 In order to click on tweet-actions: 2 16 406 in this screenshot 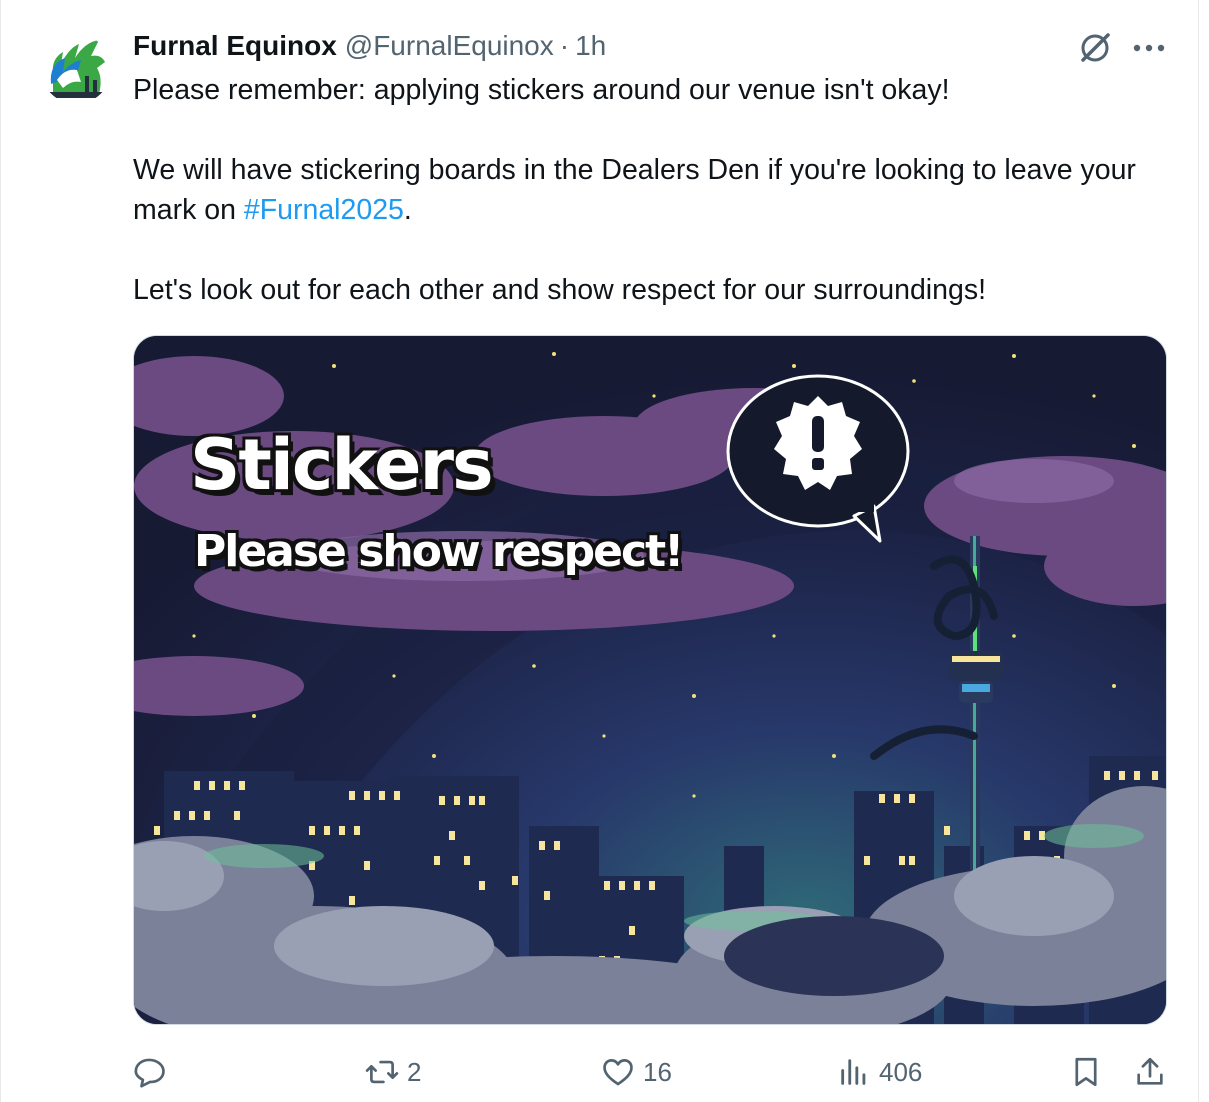, I will do `click(653, 1072)`.